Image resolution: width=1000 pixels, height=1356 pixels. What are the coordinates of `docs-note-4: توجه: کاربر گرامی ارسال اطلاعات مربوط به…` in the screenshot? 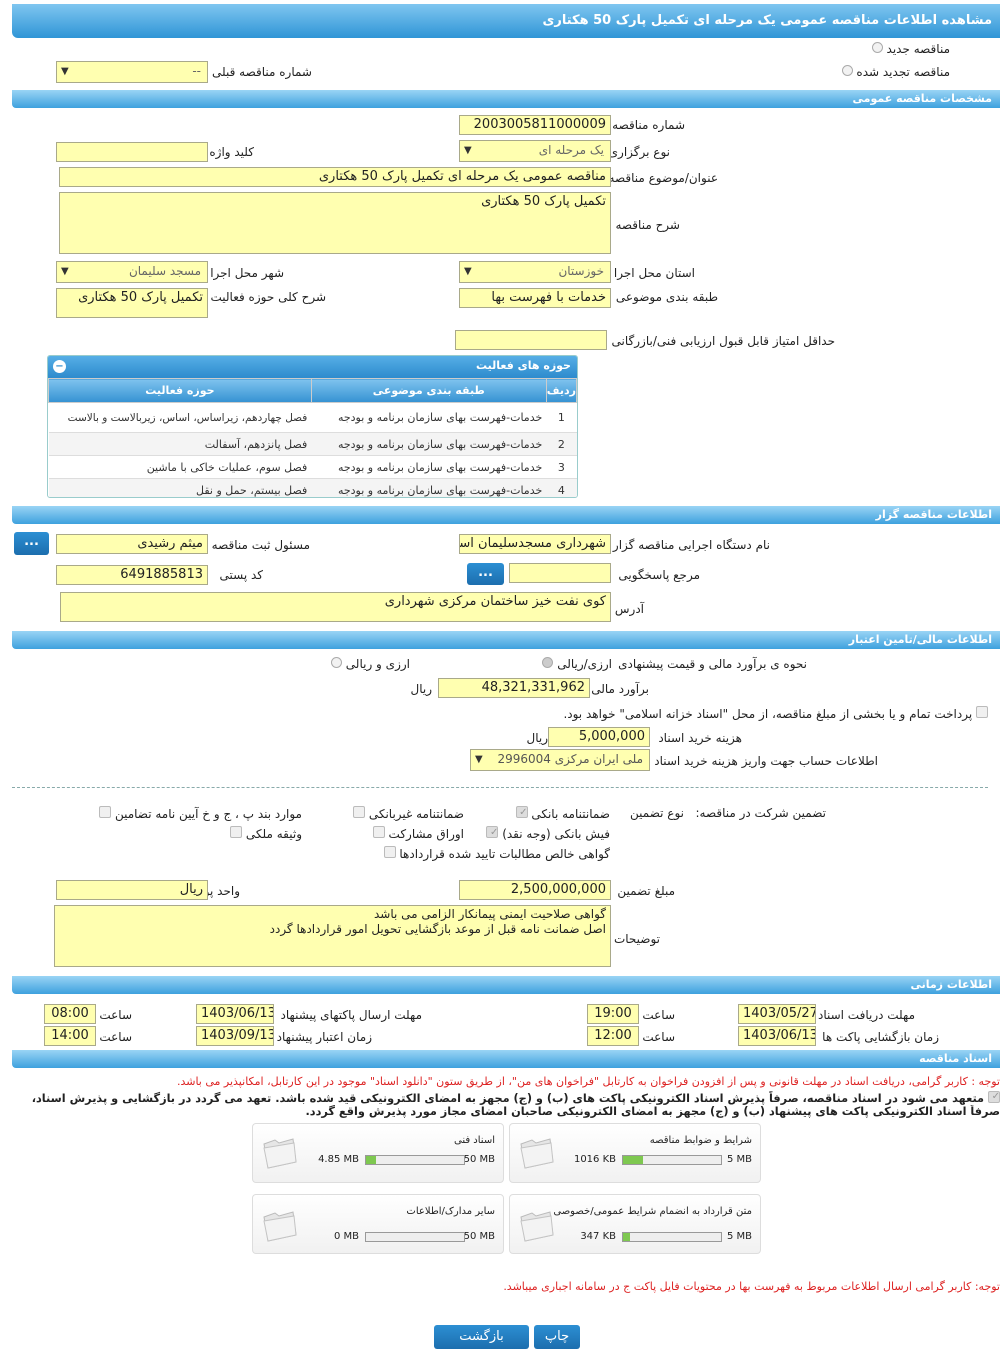 It's located at (751, 1286).